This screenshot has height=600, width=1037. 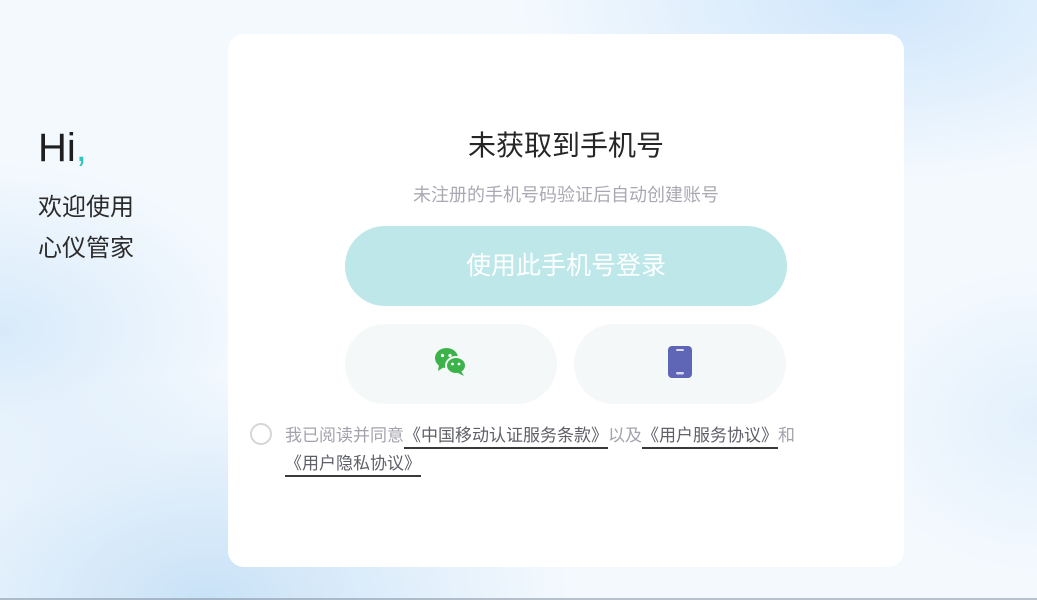 What do you see at coordinates (566, 266) in the screenshot?
I see `phone-login-button: 使用此手机号登录` at bounding box center [566, 266].